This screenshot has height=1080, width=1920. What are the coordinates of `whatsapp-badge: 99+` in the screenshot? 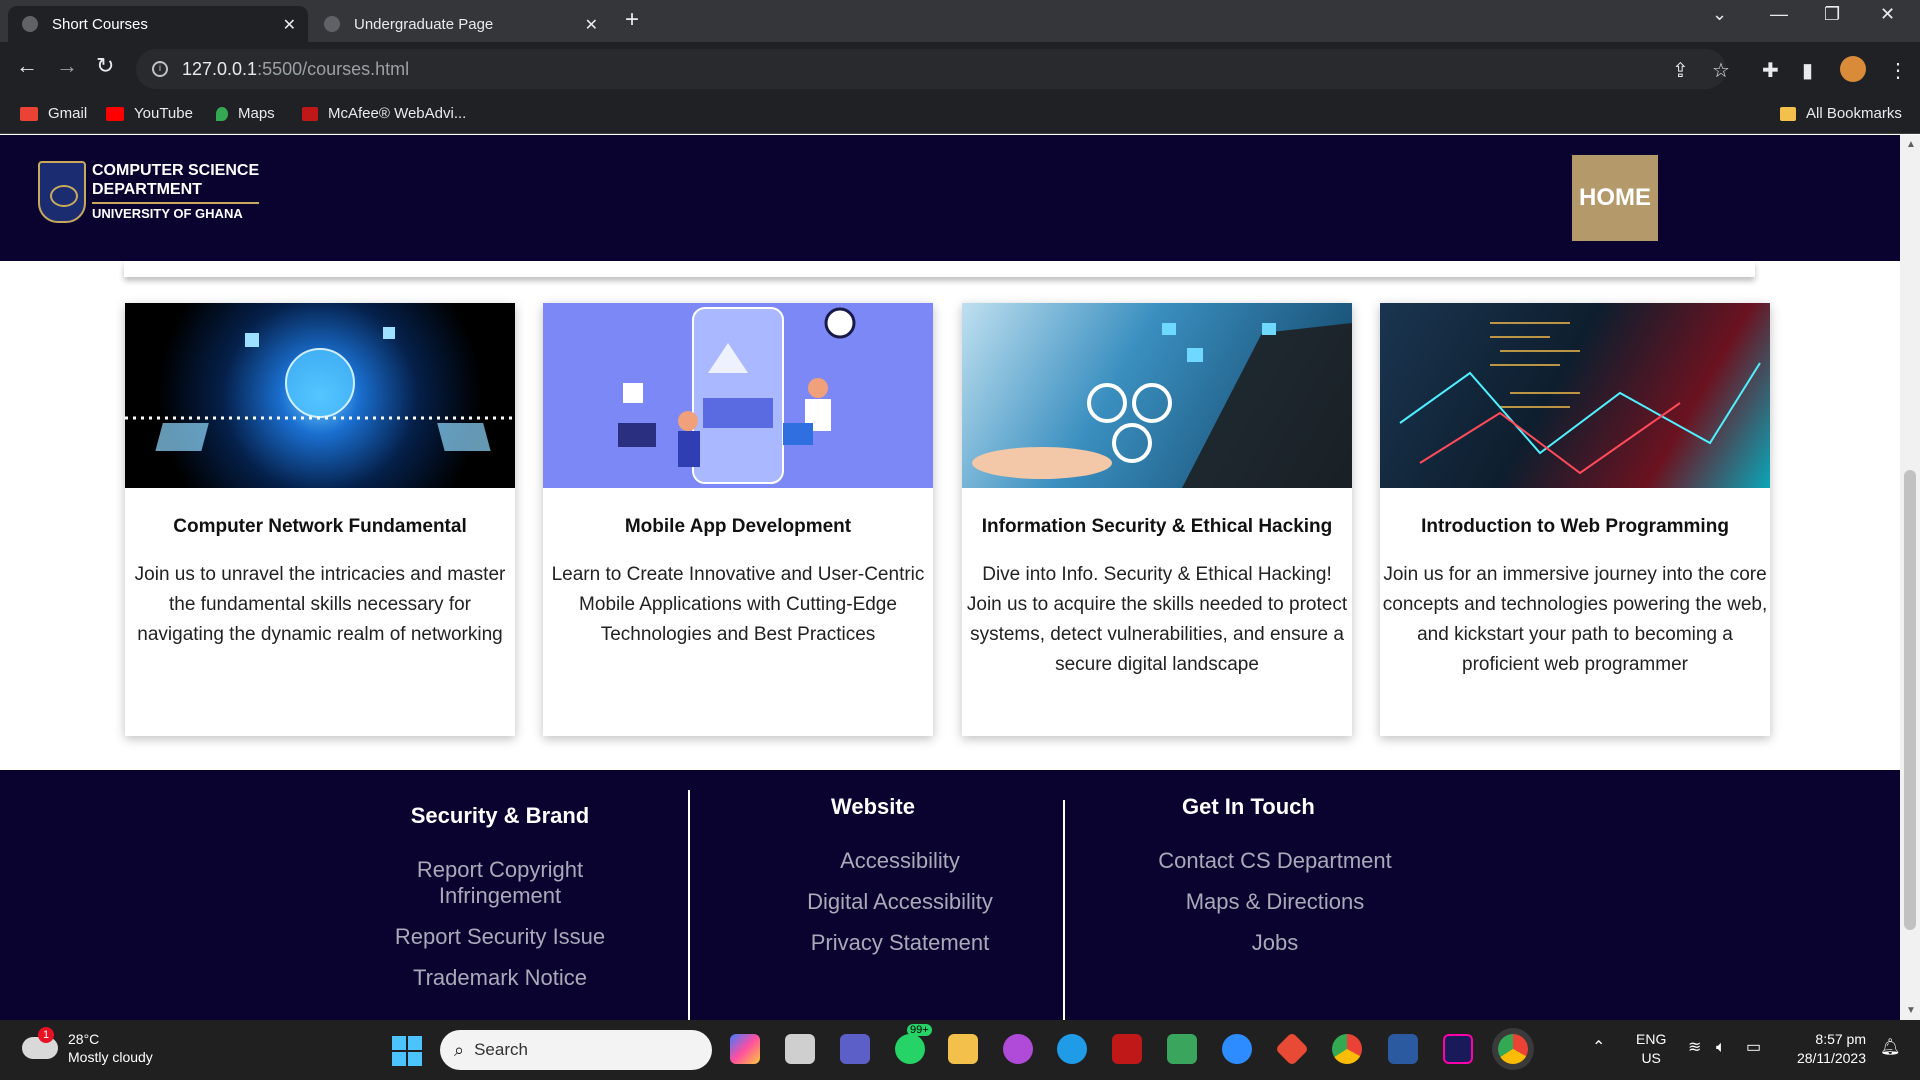 It's located at (919, 1030).